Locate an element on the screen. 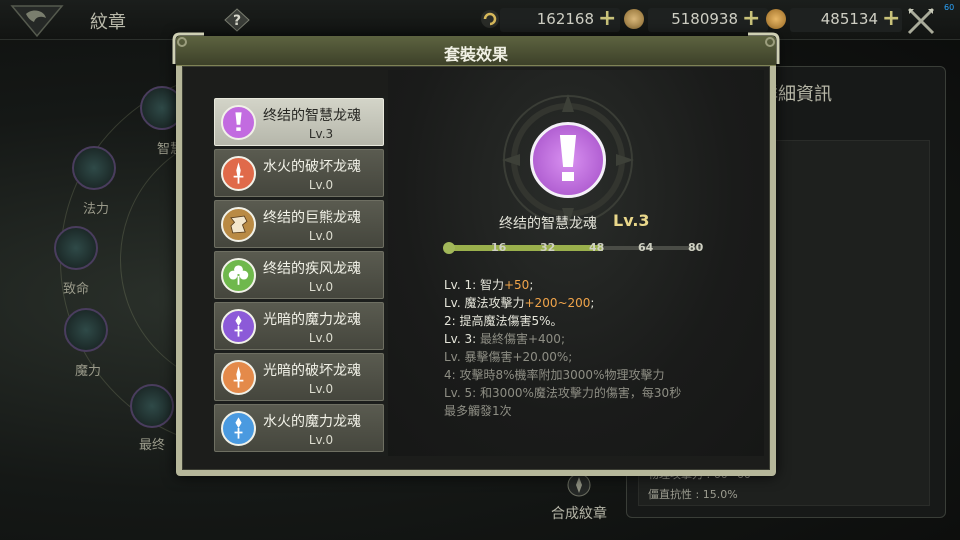 This screenshot has height=540, width=960. progress-tick: 16 is located at coordinates (499, 247).